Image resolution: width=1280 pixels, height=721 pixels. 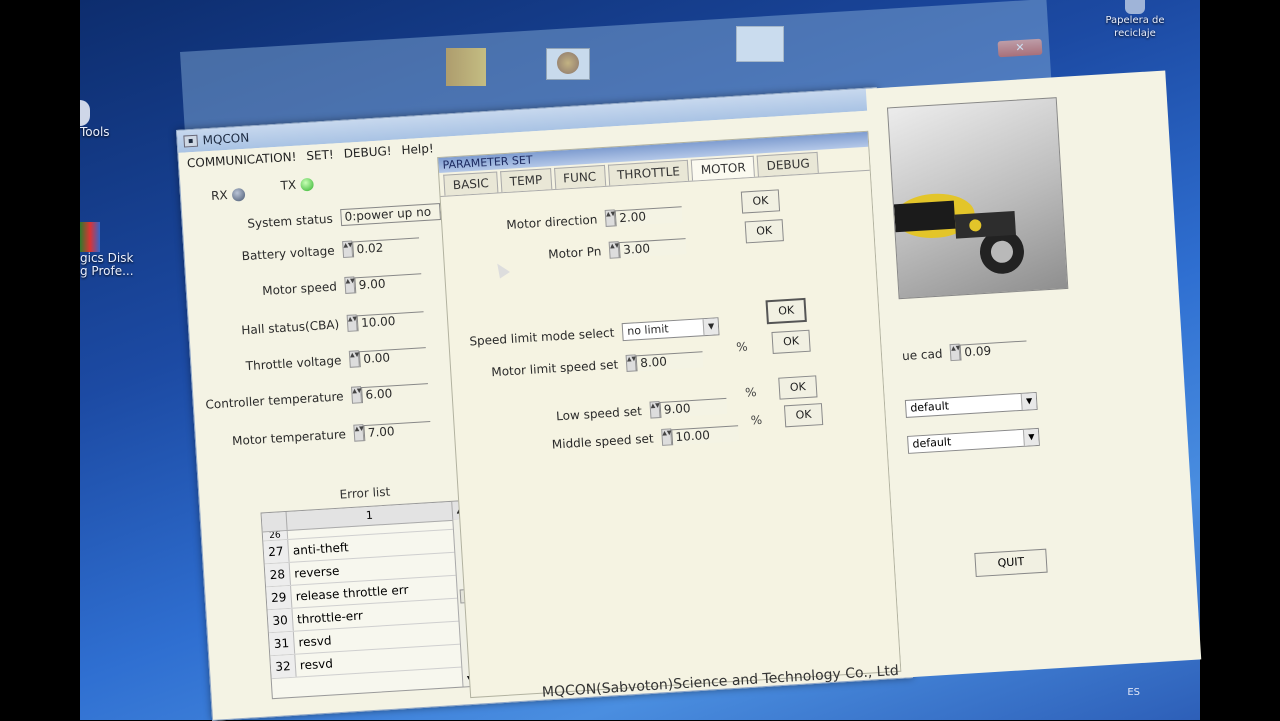 I want to click on low-speed-field: 9.00, so click(x=693, y=407).